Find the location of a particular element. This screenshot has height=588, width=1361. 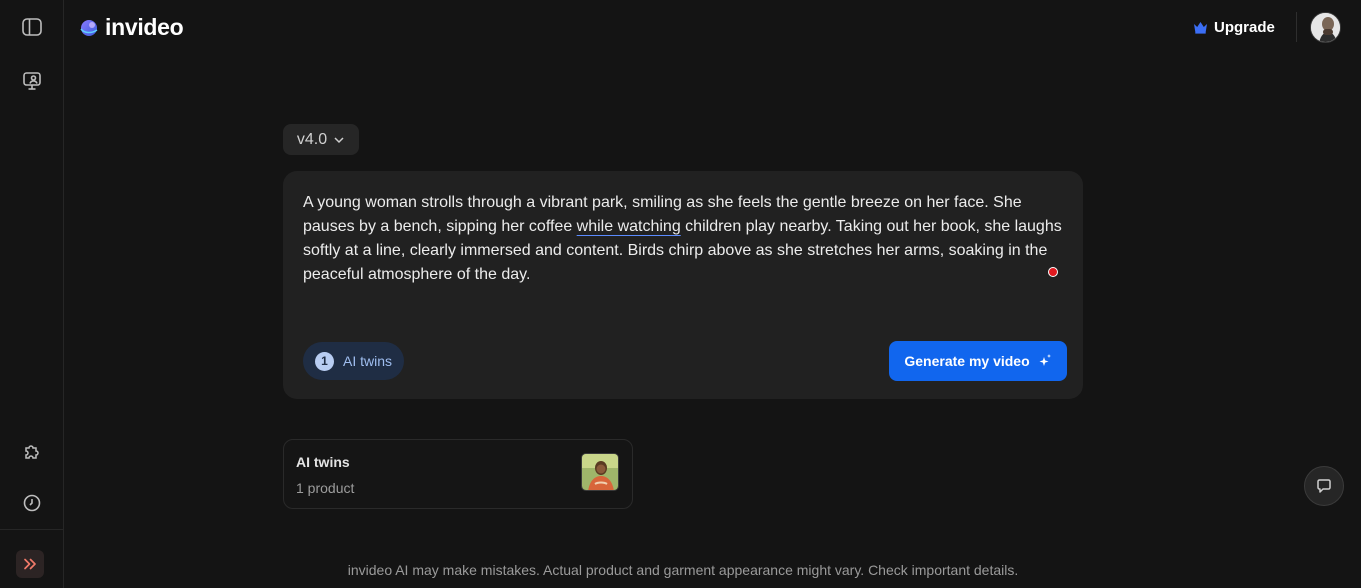

header-divider is located at coordinates (1296, 27).